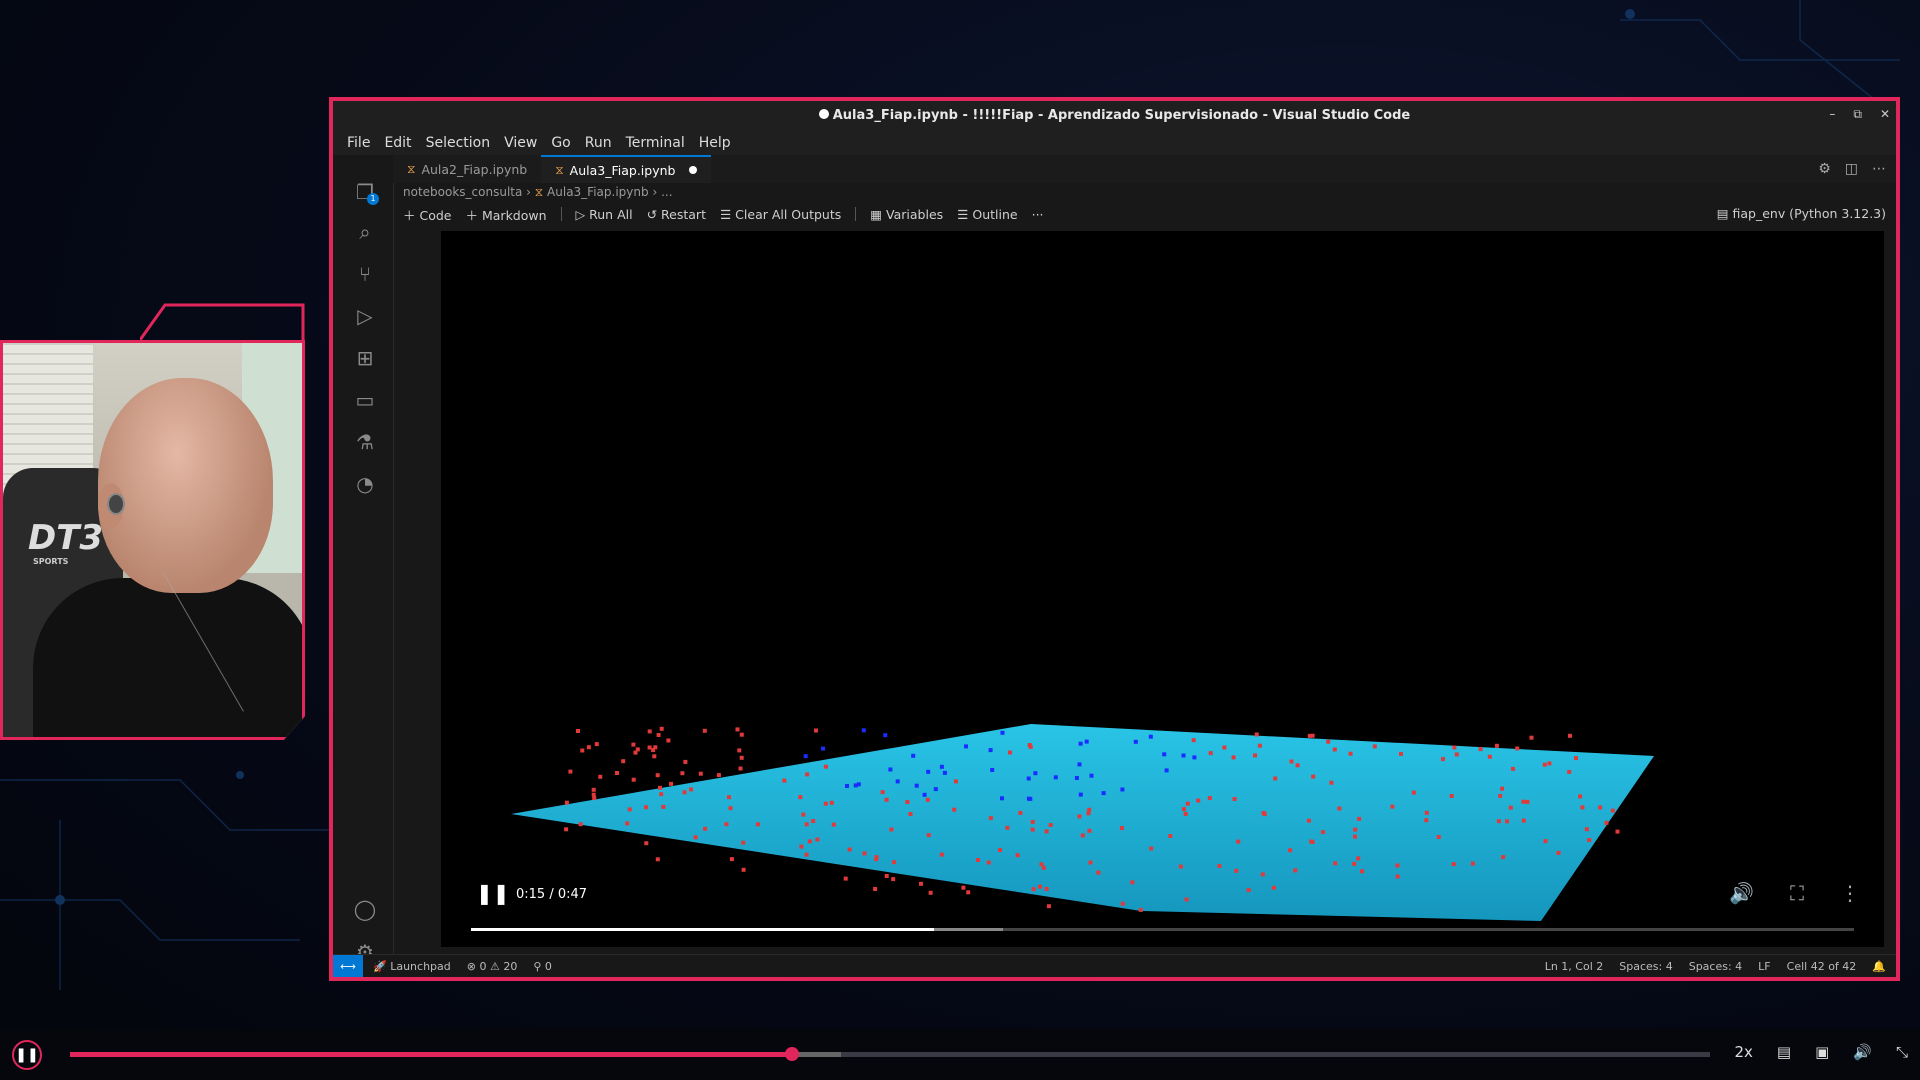 This screenshot has height=1080, width=1920. Describe the element at coordinates (363, 559) in the screenshot. I see `activity-bar: ❐ 1 ⌕ ⑂ ▷ ⊞ ▭ ⚗ ◔ ◯ ⚙` at that location.